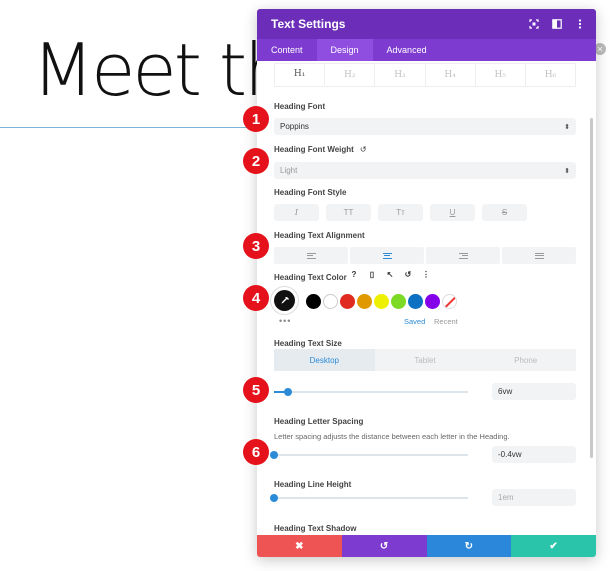  Describe the element at coordinates (313, 484) in the screenshot. I see `heading-line-height-label: Heading Line Height` at that location.